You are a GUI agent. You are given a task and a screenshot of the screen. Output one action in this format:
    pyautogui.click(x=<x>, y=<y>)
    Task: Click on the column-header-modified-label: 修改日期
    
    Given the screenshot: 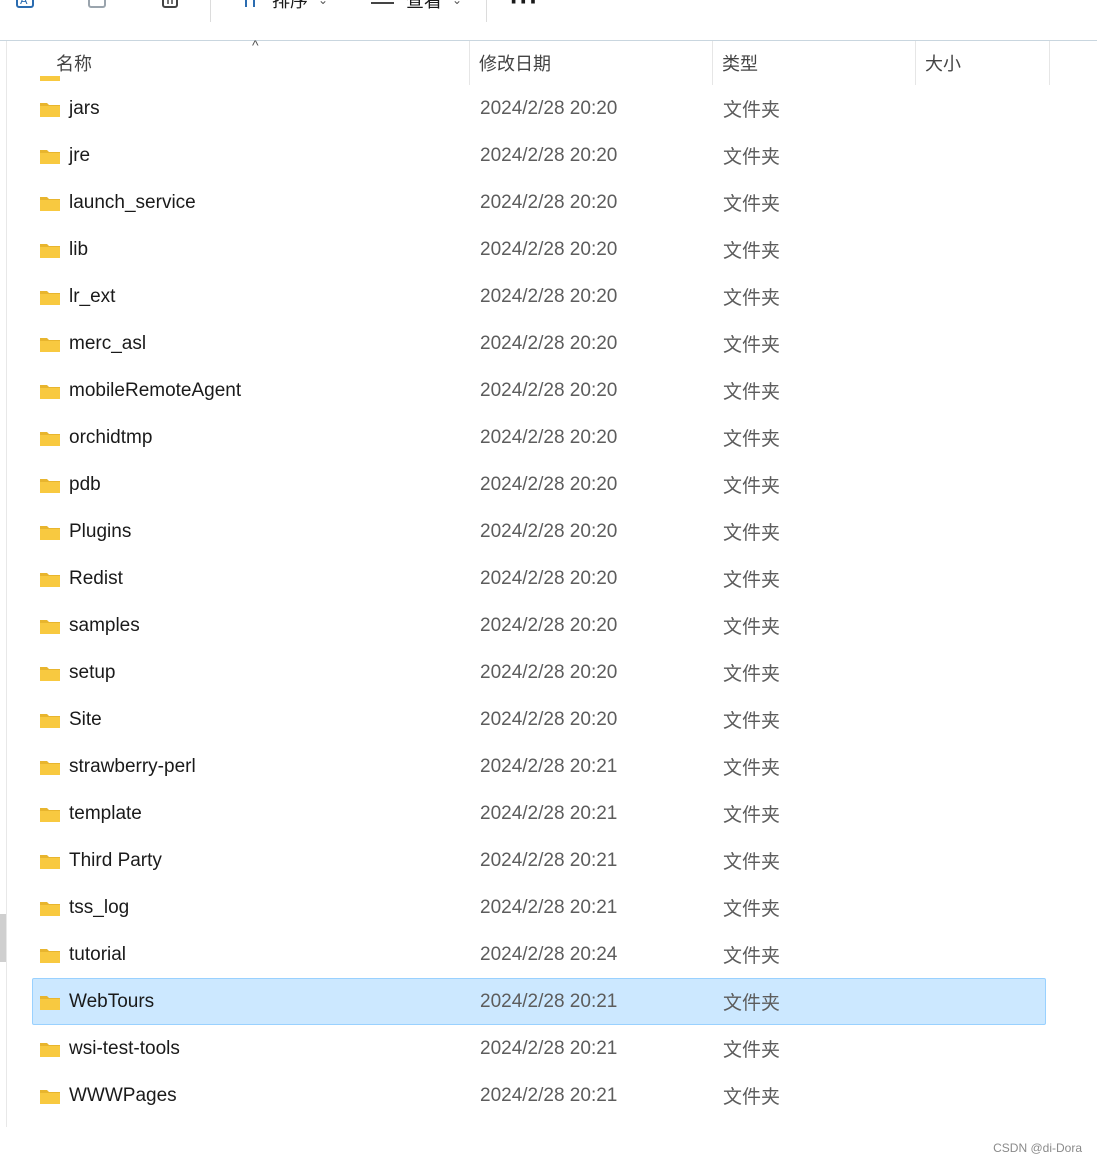 What is the action you would take?
    pyautogui.click(x=515, y=64)
    